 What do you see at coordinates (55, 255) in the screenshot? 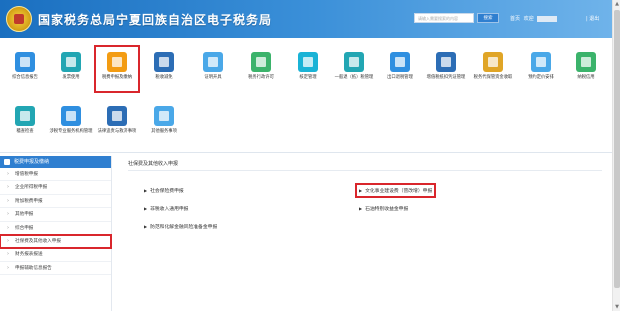
I see `sidebar-item-financial-statements: 财务报表报送` at bounding box center [55, 255].